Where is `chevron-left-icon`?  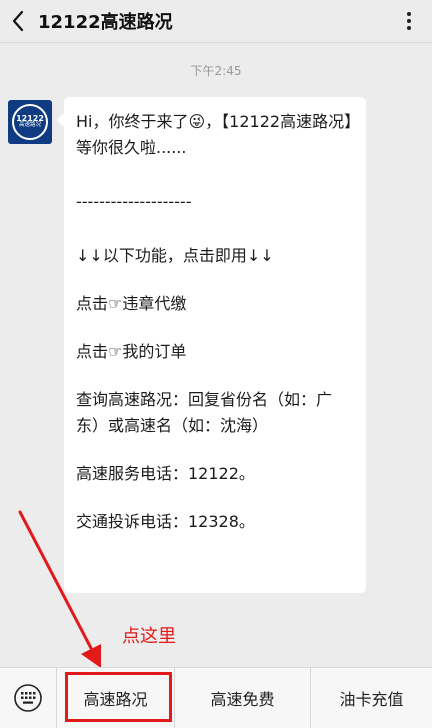
chevron-left-icon is located at coordinates (18, 21).